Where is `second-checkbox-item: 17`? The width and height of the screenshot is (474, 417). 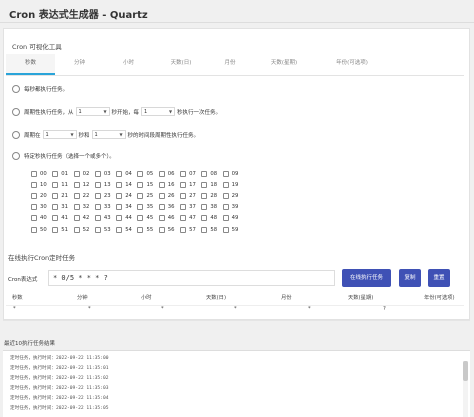 second-checkbox-item: 17 is located at coordinates (190, 184).